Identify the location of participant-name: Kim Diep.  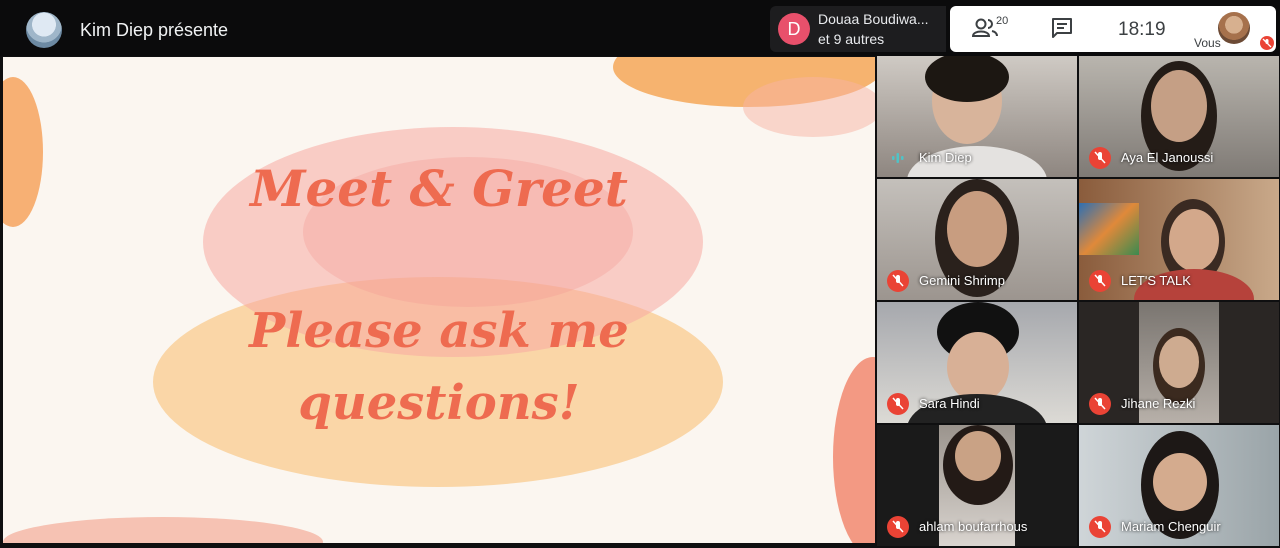
(945, 157).